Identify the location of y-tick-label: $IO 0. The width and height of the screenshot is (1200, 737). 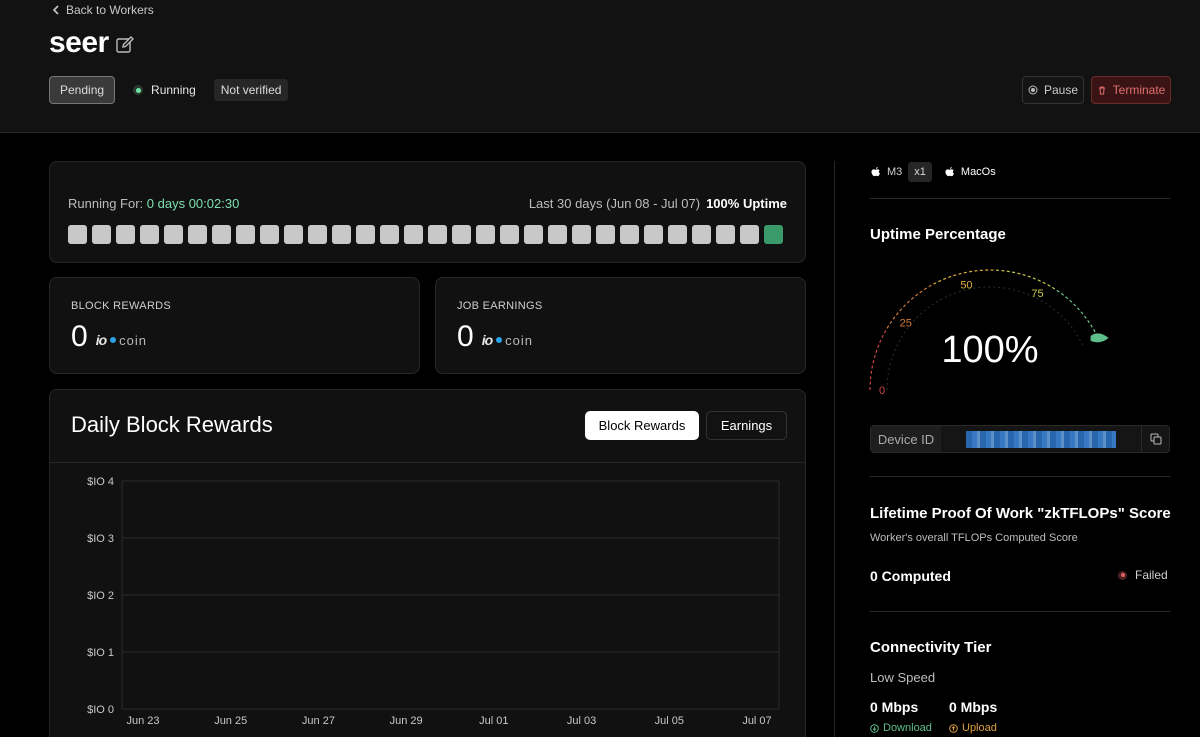
(100, 710).